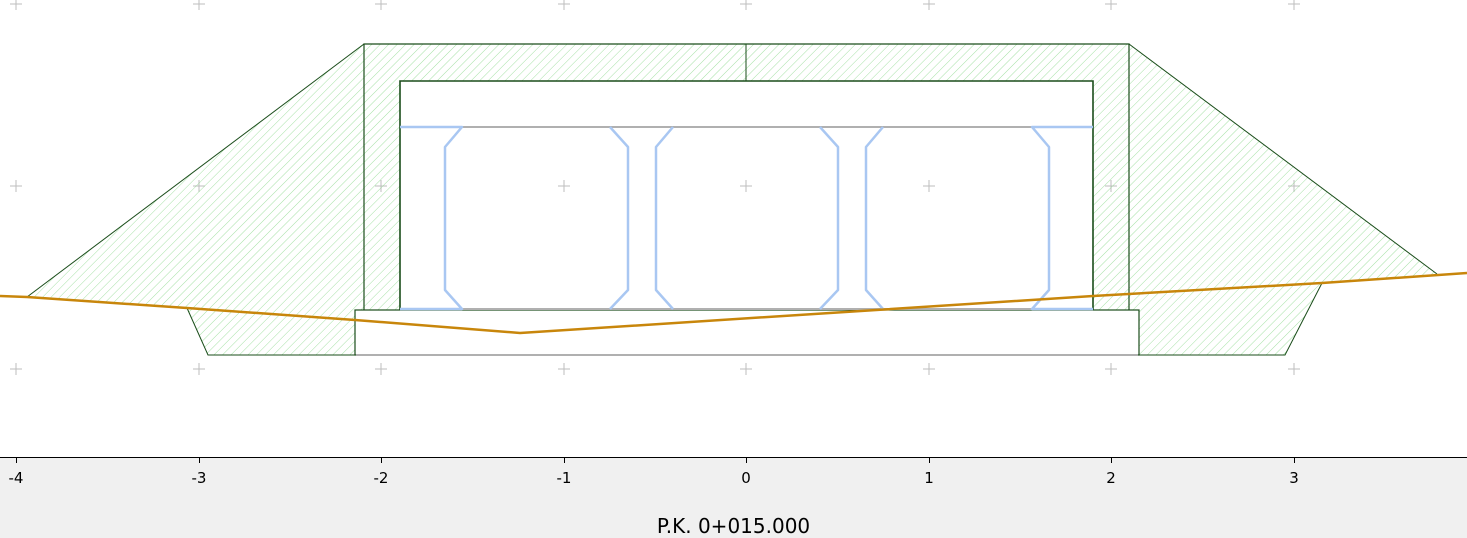  What do you see at coordinates (1111, 478) in the screenshot?
I see `axis-tick-label: 2` at bounding box center [1111, 478].